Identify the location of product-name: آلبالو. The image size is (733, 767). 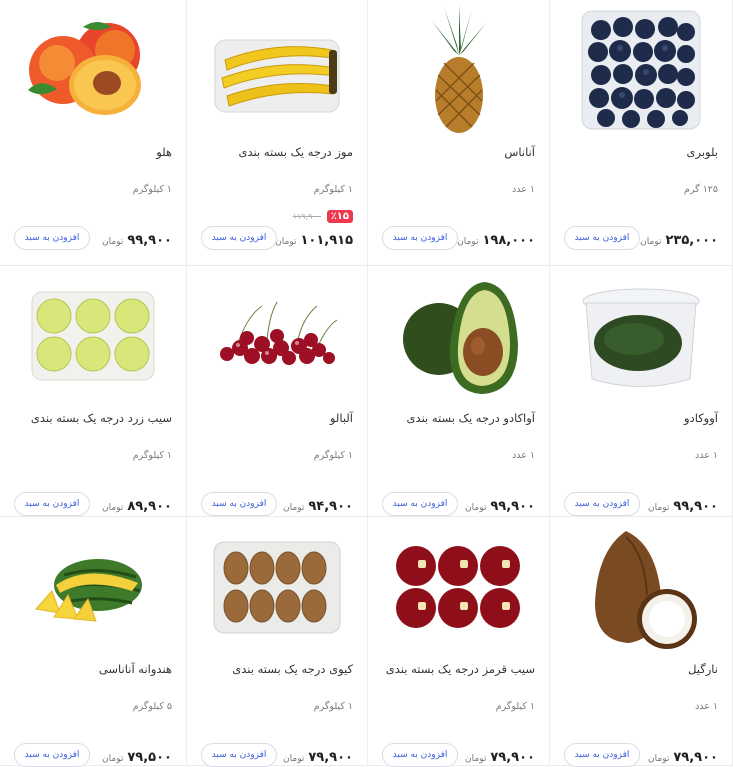
(341, 418).